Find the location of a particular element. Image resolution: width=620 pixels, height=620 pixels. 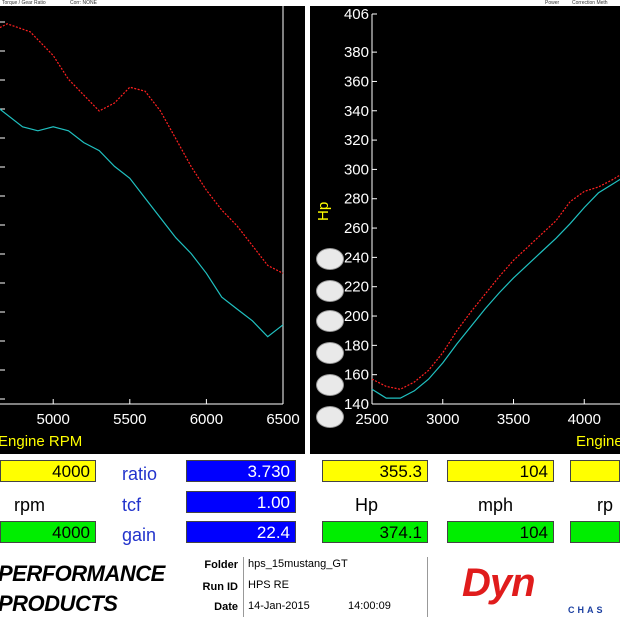

dyno-logo: Dyn is located at coordinates (499, 583).